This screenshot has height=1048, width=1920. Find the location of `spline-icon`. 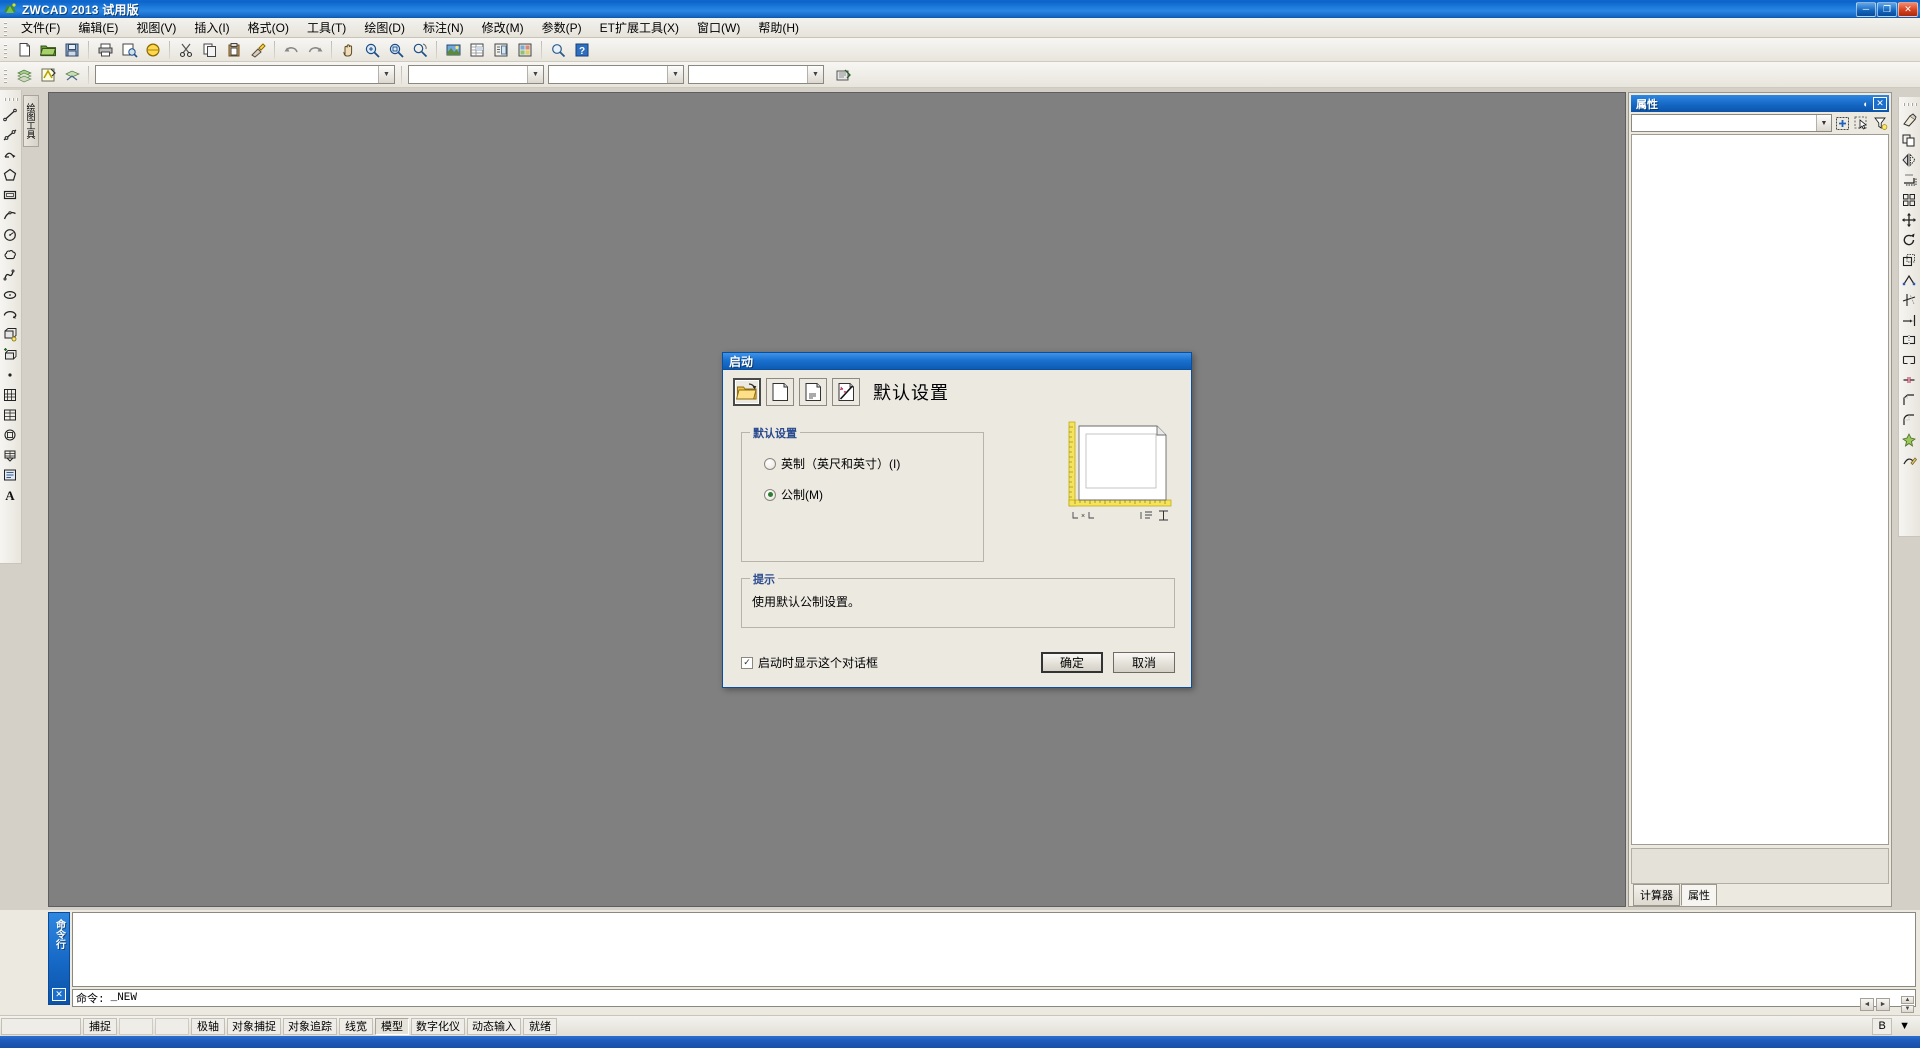

spline-icon is located at coordinates (11, 275).